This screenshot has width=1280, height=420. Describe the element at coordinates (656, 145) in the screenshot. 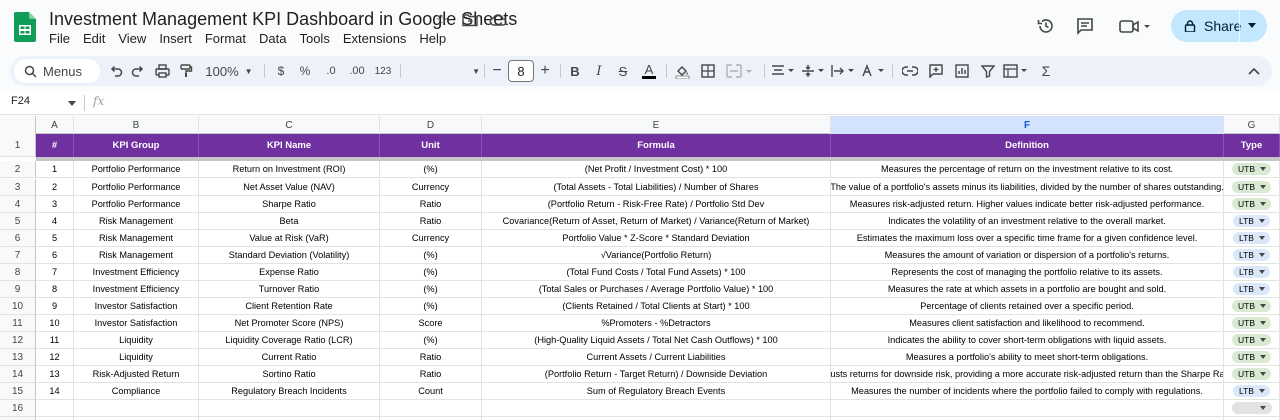

I see `header-cell-e: Formula` at that location.